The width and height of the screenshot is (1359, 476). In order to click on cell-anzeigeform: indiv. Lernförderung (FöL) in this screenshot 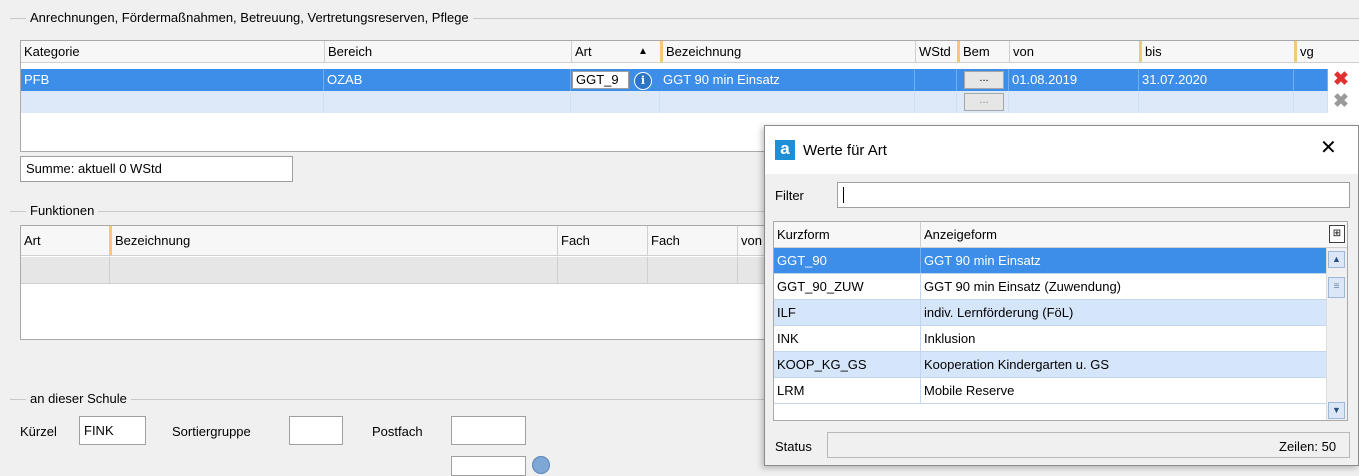, I will do `click(1123, 312)`.